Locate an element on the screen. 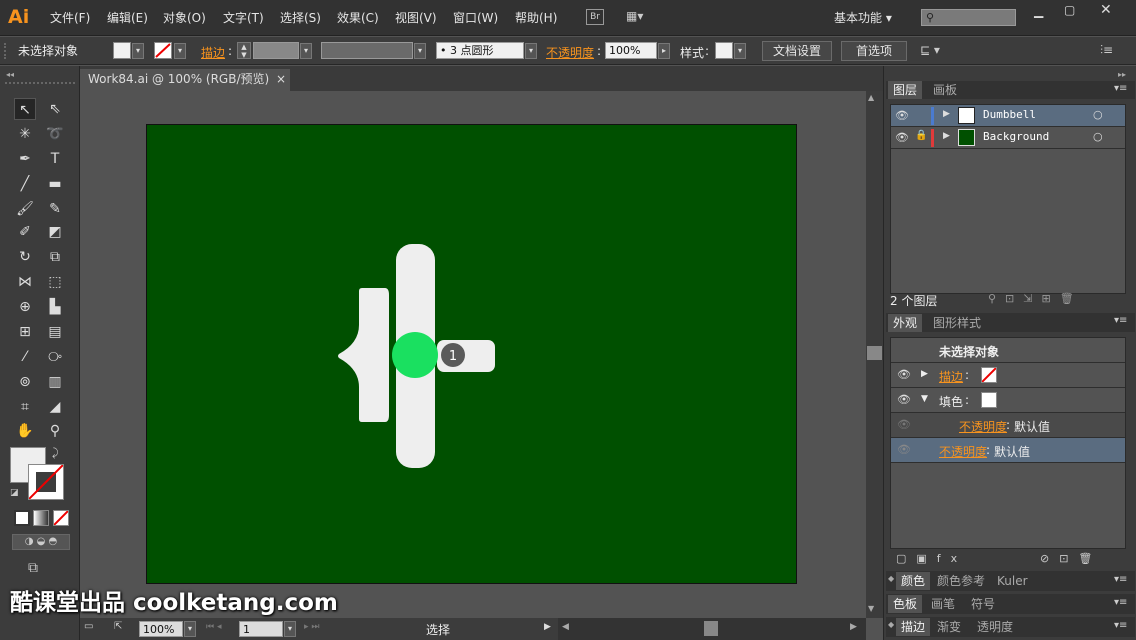 The width and height of the screenshot is (1136, 640). appearance-opacity-row: 👁 不透明度 : 默认值 is located at coordinates (1008, 450).